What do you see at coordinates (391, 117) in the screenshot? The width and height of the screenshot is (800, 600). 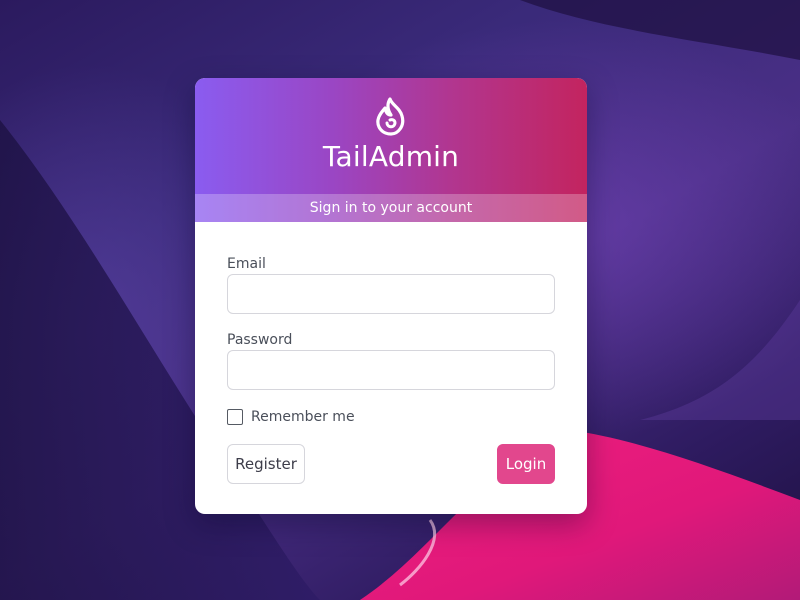 I see `flame-icon` at bounding box center [391, 117].